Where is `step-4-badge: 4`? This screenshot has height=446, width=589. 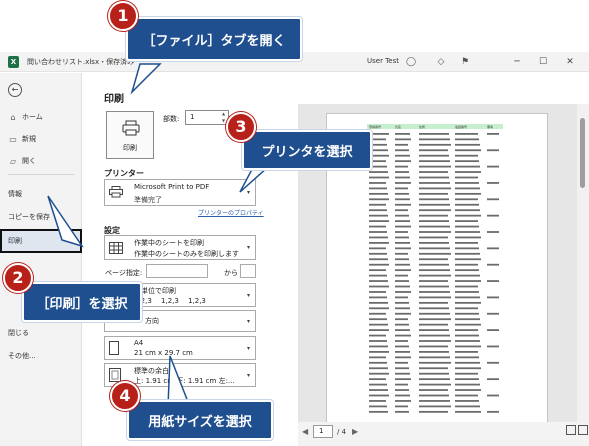 step-4-badge: 4 is located at coordinates (125, 396).